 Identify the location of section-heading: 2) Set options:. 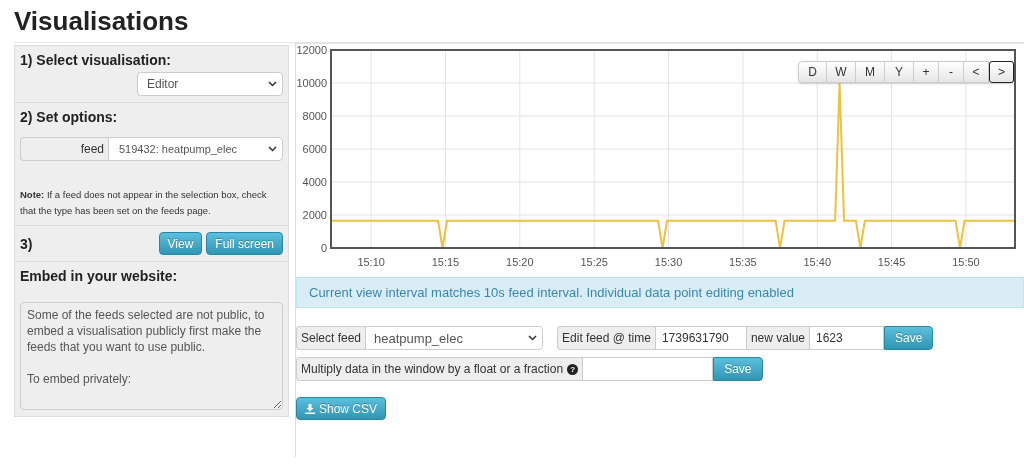
(69, 117).